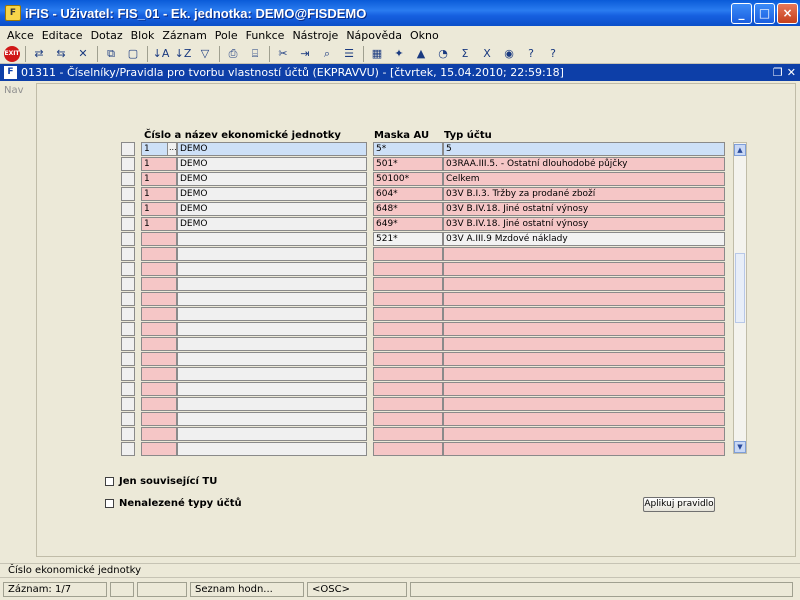 This screenshot has height=600, width=800. What do you see at coordinates (679, 504) in the screenshot?
I see `apply-rule-button: Aplikuj pravidlo` at bounding box center [679, 504].